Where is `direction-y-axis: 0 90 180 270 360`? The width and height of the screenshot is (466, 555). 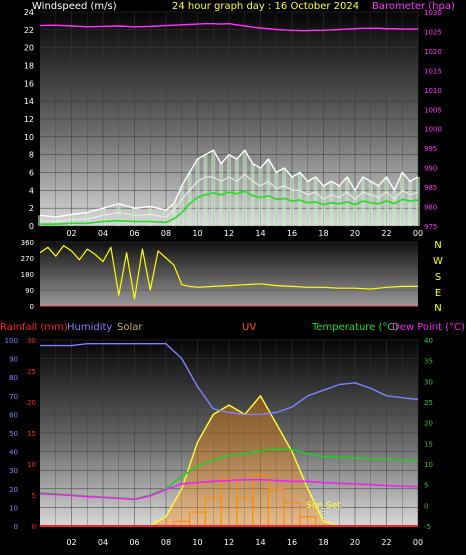 direction-y-axis: 0 90 180 270 360 is located at coordinates (27, 275).